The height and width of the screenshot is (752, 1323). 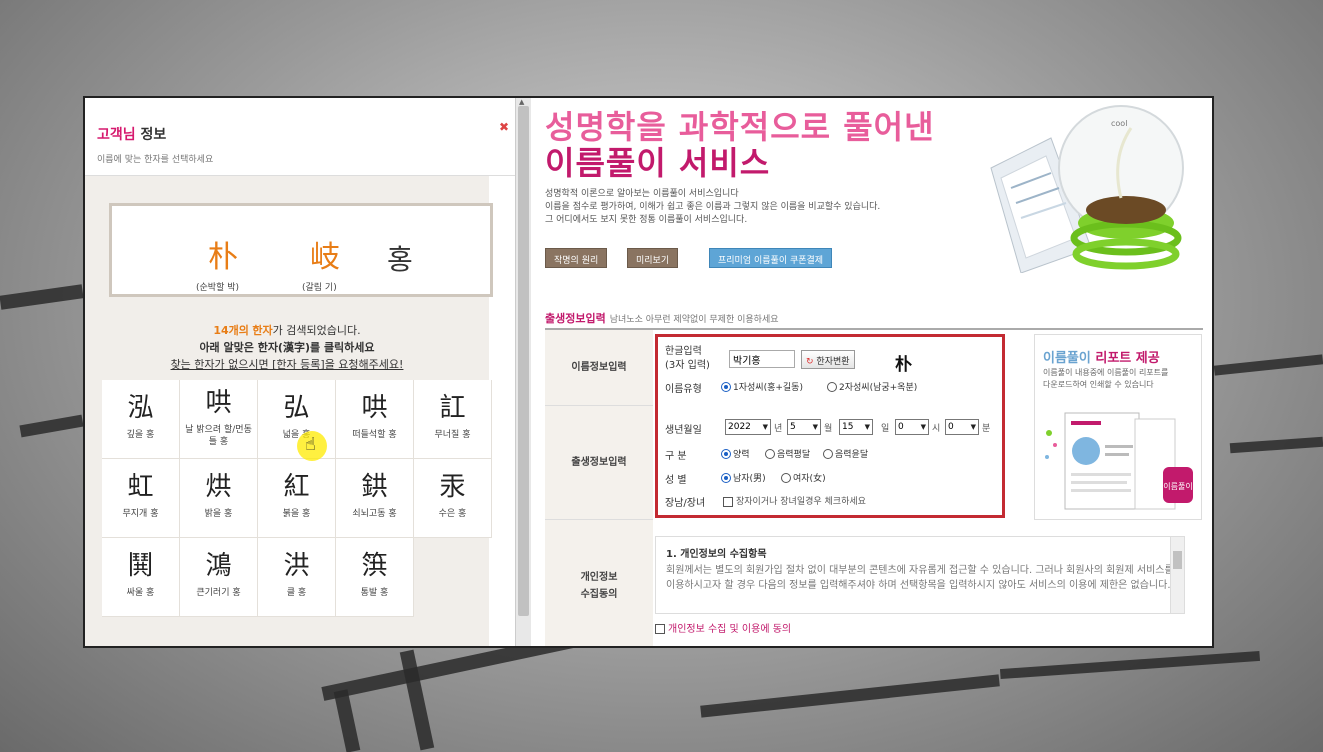 What do you see at coordinates (218, 436) in the screenshot?
I see `hanja-gloss: 날 밝으려 할/먼동 틀 홍` at bounding box center [218, 436].